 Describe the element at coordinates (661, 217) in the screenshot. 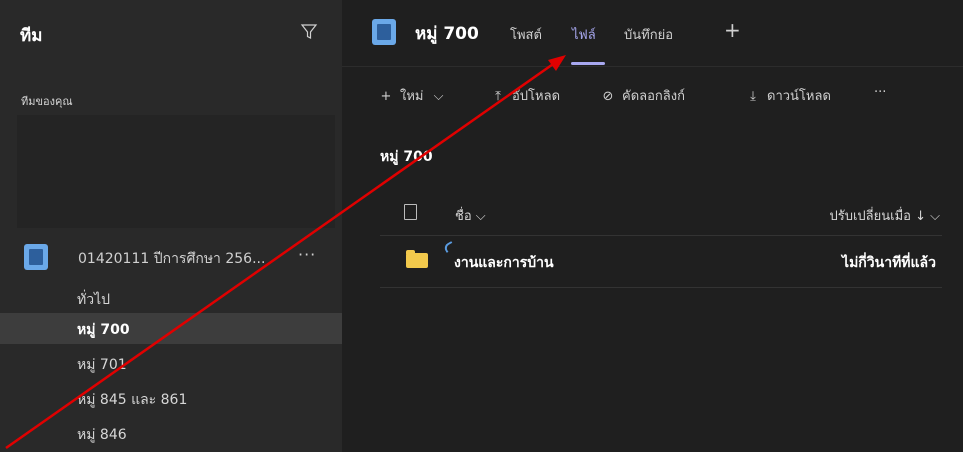

I see `file-list-header: ชื่อ ⌵ ปรับเปลี่ยนเมื่อ ↓ ⌵` at that location.